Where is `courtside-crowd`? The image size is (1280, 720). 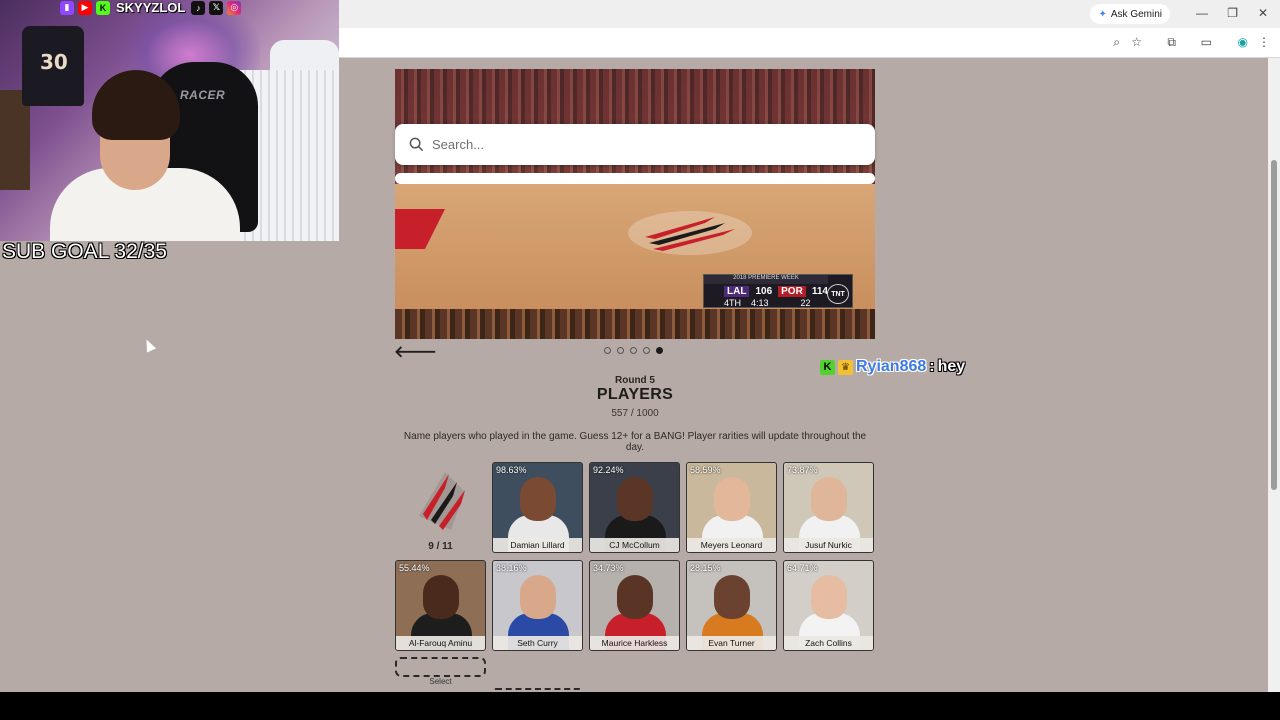 courtside-crowd is located at coordinates (635, 324).